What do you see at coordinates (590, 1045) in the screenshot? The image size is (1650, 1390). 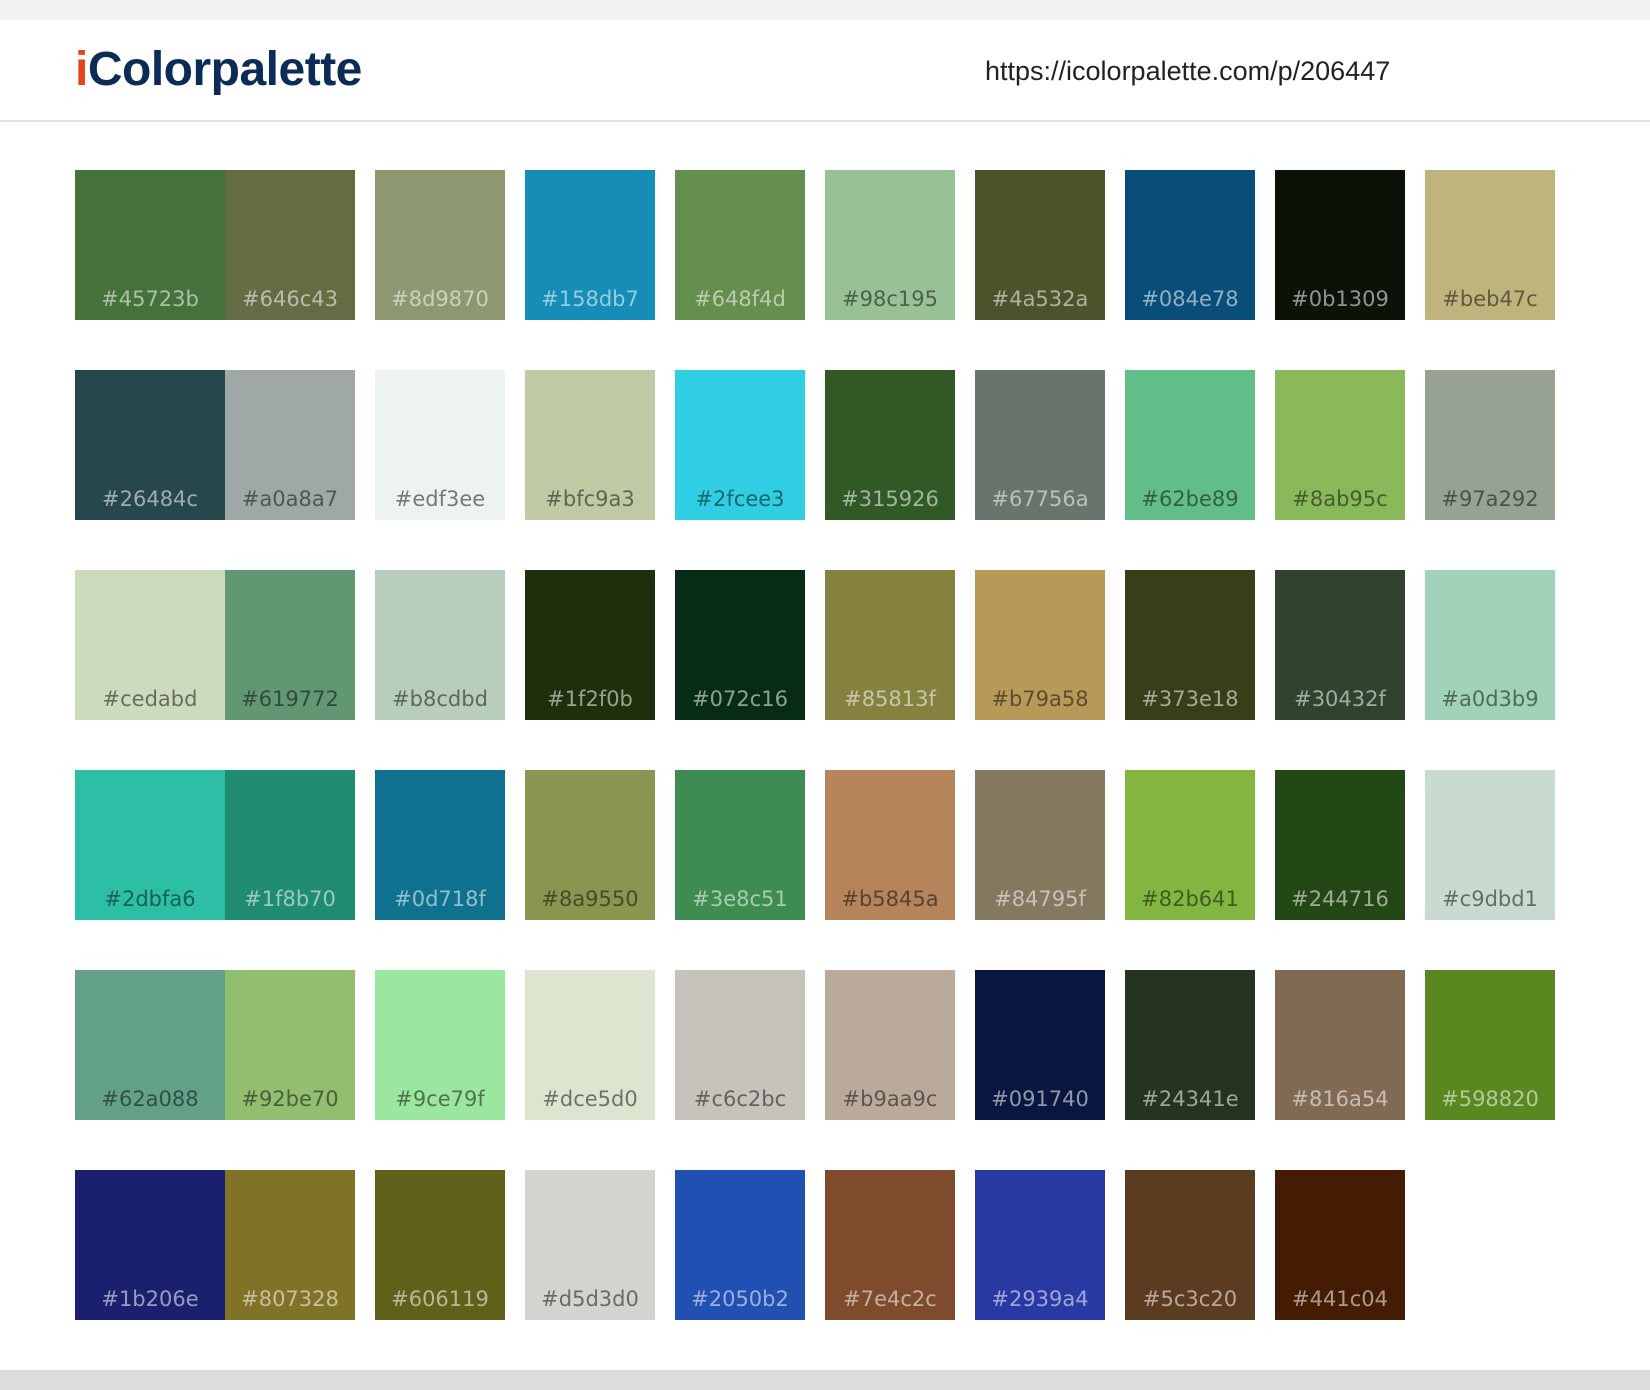 I see `color-swatch: #dce5d0` at bounding box center [590, 1045].